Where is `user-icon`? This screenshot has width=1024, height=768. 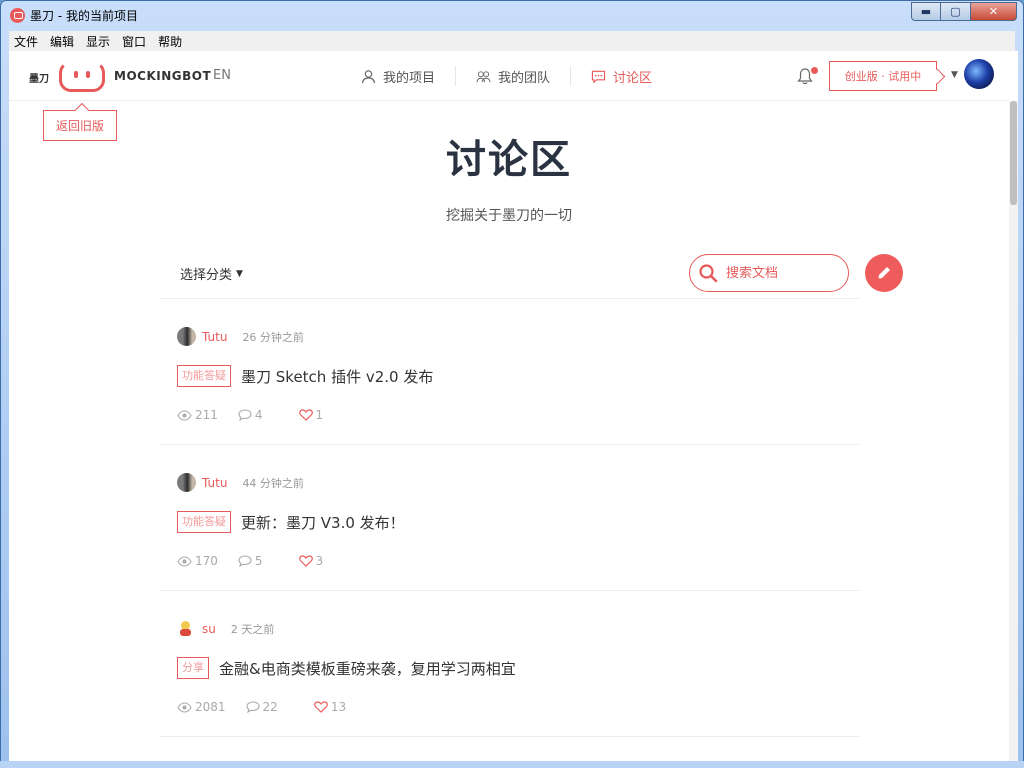 user-icon is located at coordinates (368, 76).